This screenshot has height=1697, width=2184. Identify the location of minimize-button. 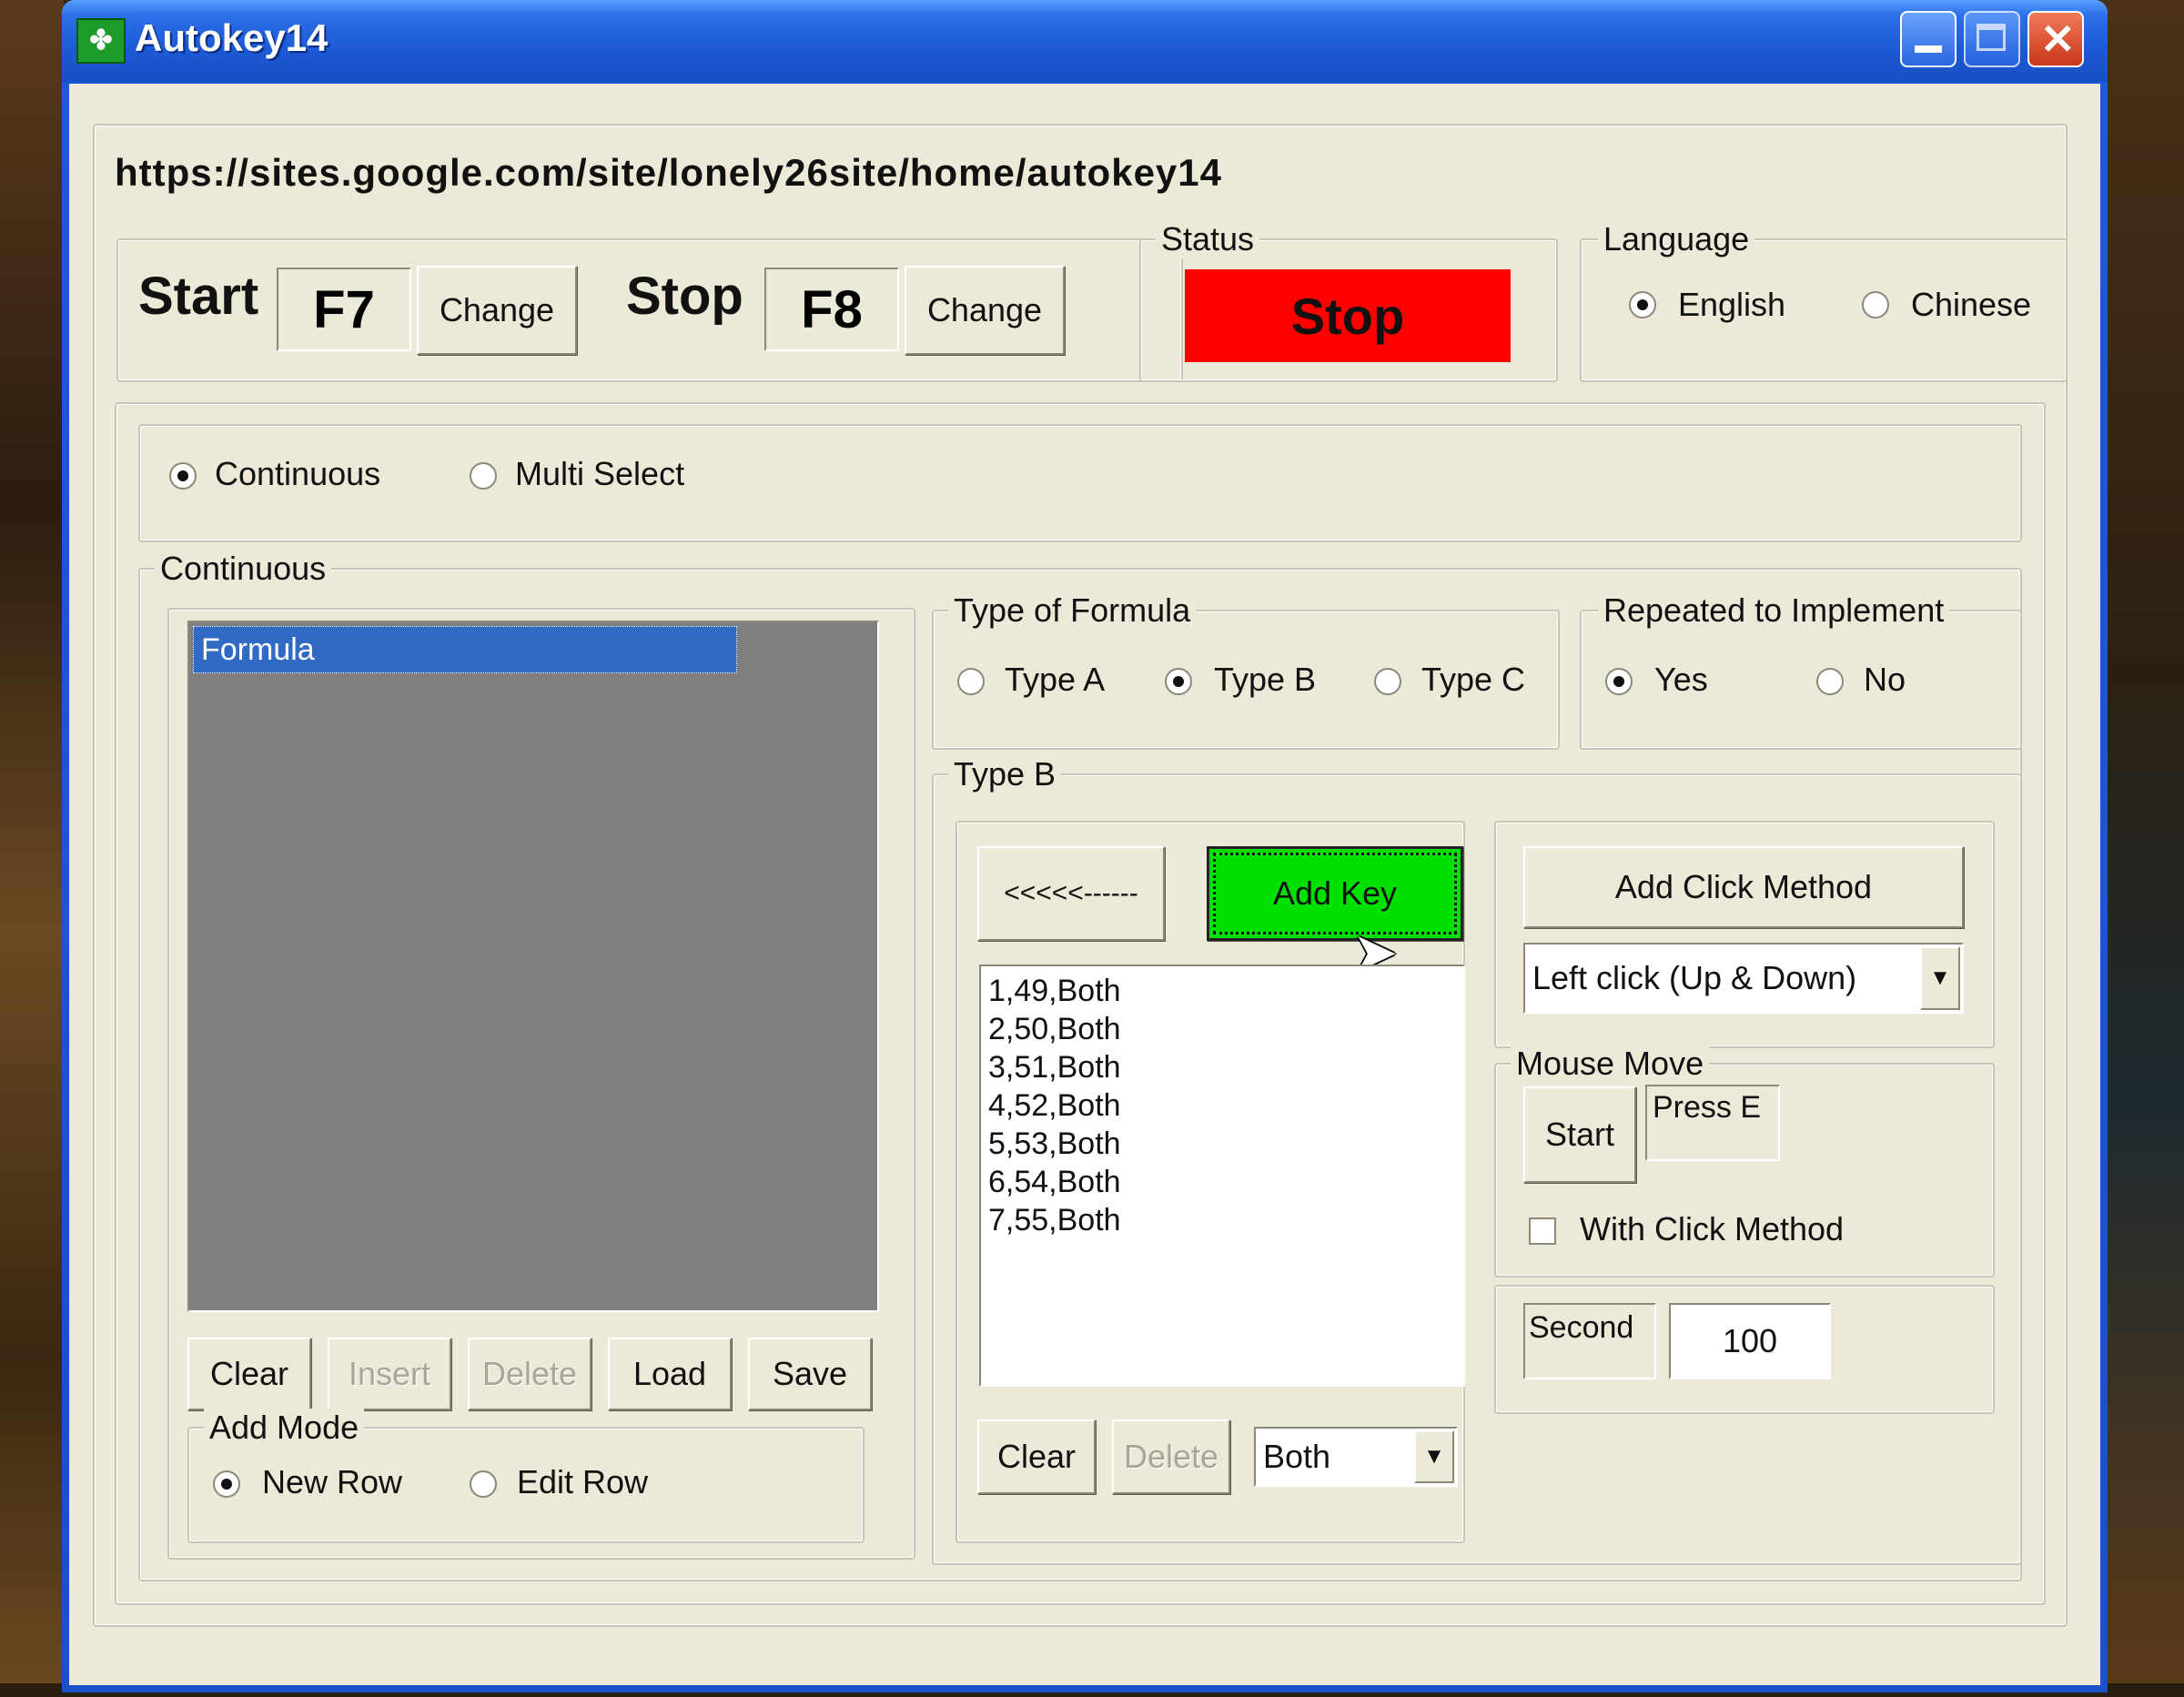
(1928, 39).